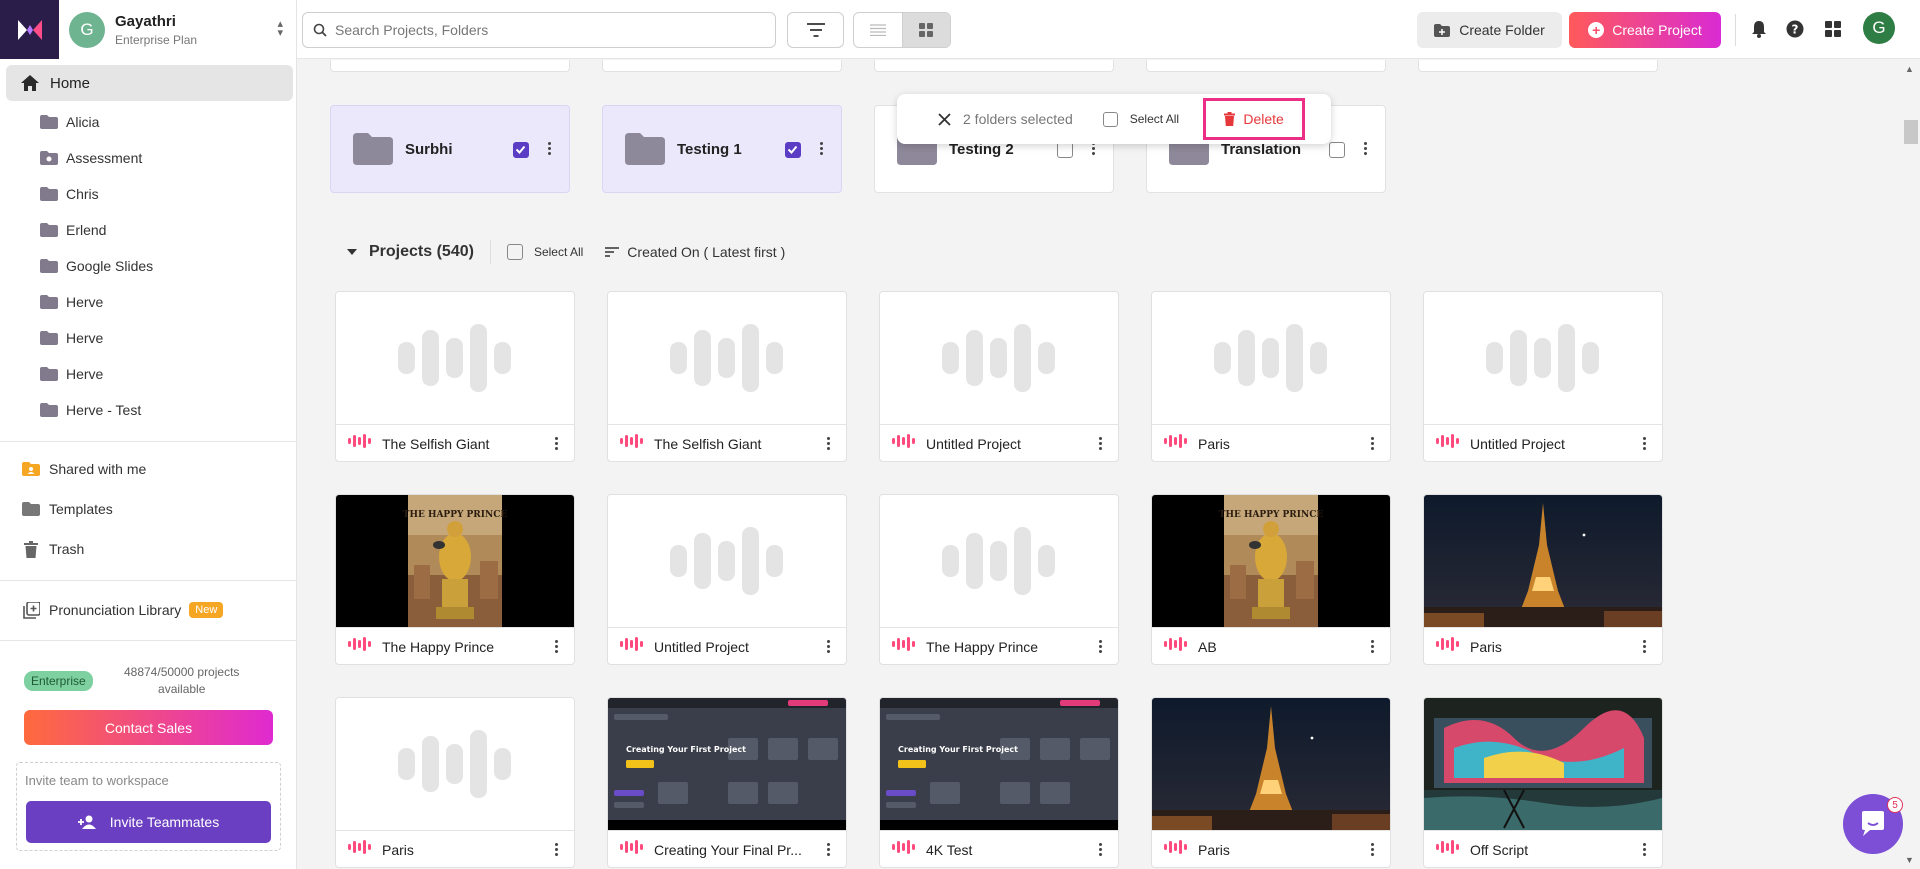  Describe the element at coordinates (1911, 132) in the screenshot. I see `scrollbar-thumb` at that location.